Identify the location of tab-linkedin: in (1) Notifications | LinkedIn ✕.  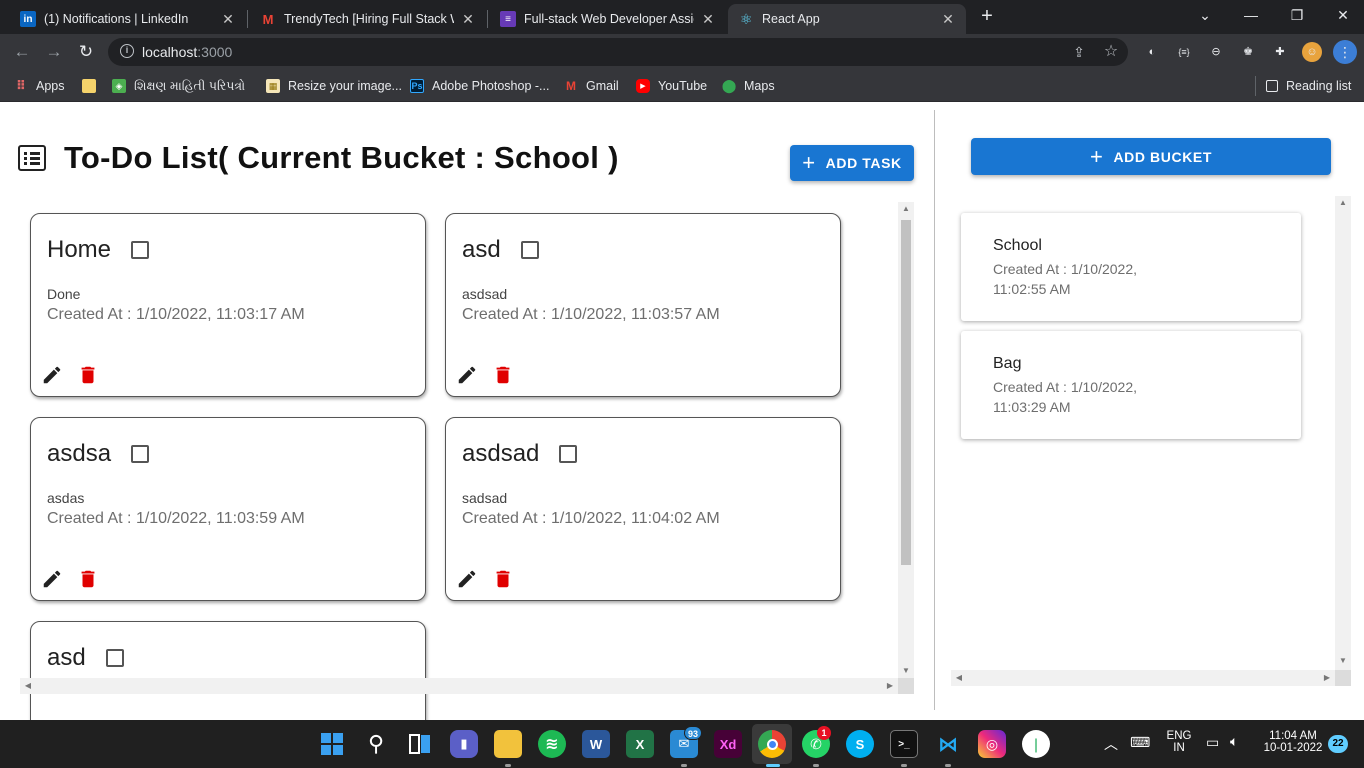
(128, 19).